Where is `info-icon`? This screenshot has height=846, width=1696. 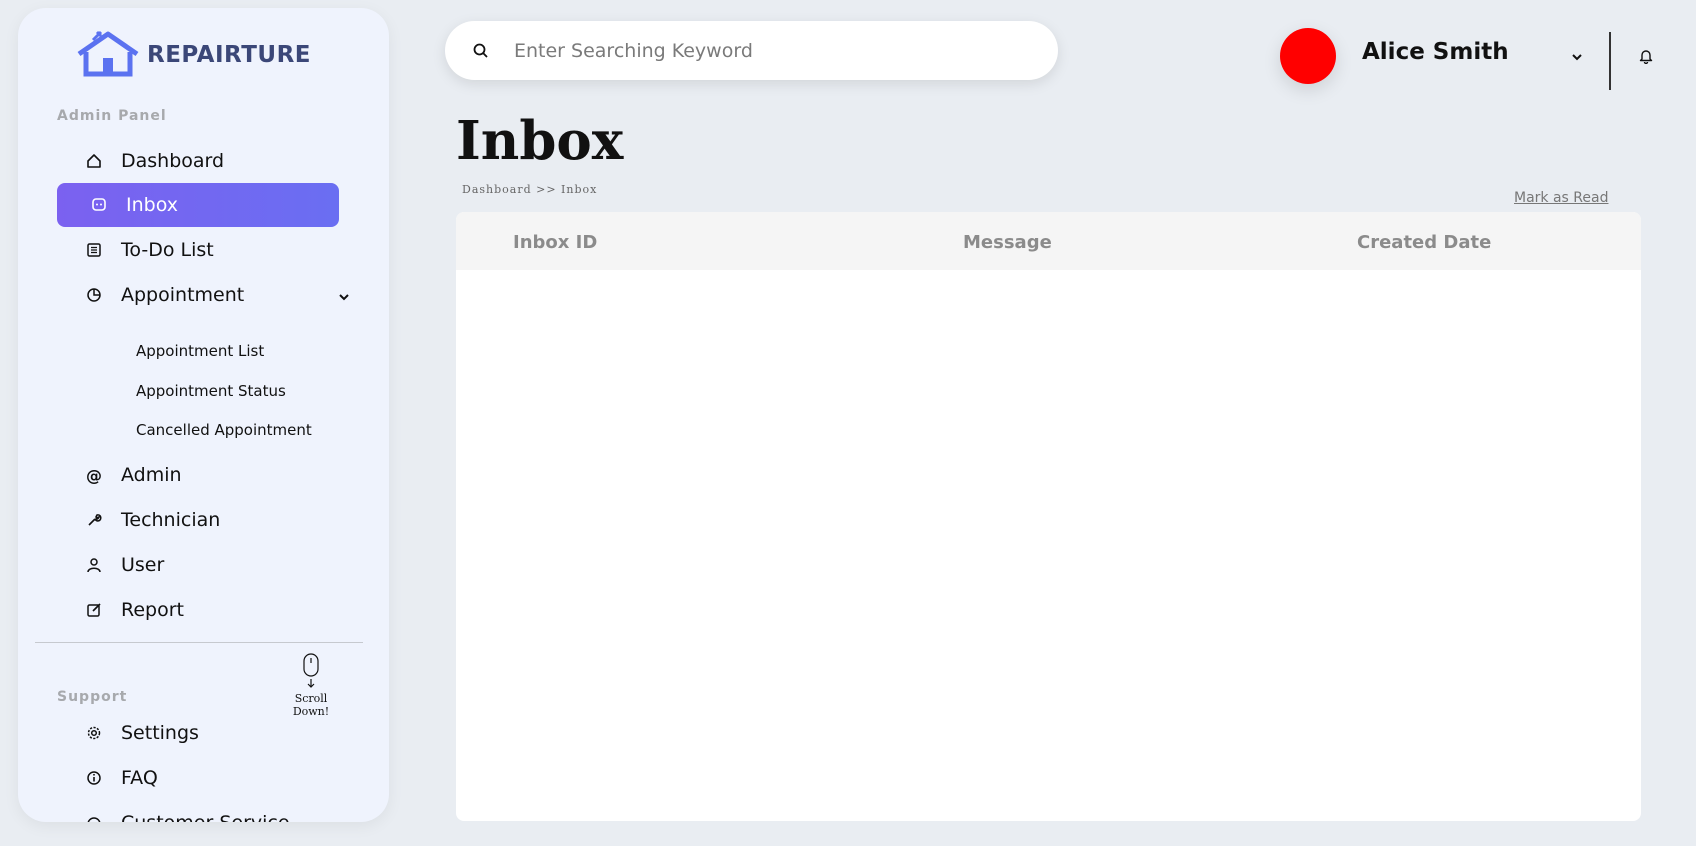 info-icon is located at coordinates (94, 778).